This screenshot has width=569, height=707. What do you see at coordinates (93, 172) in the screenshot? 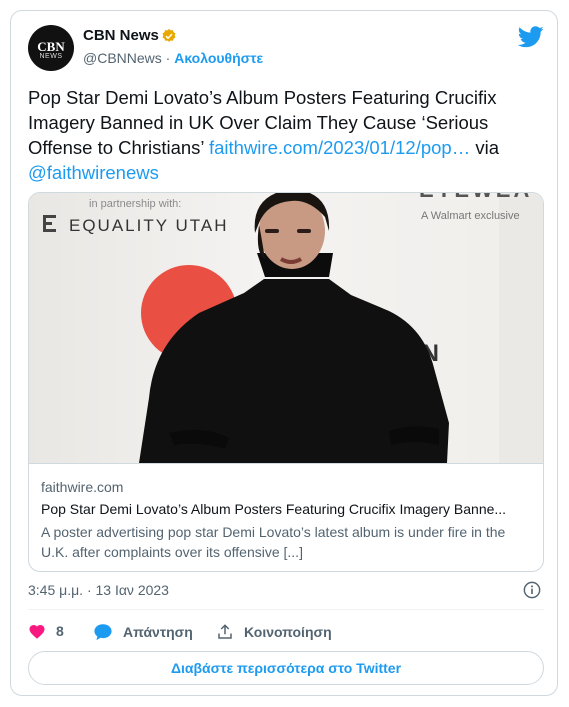
I see `mention-link: @faithwirenews` at bounding box center [93, 172].